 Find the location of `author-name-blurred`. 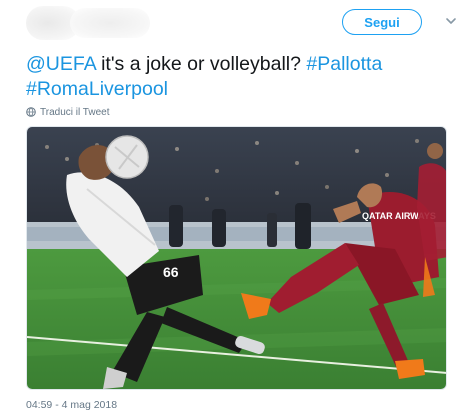

author-name-blurred is located at coordinates (110, 23).